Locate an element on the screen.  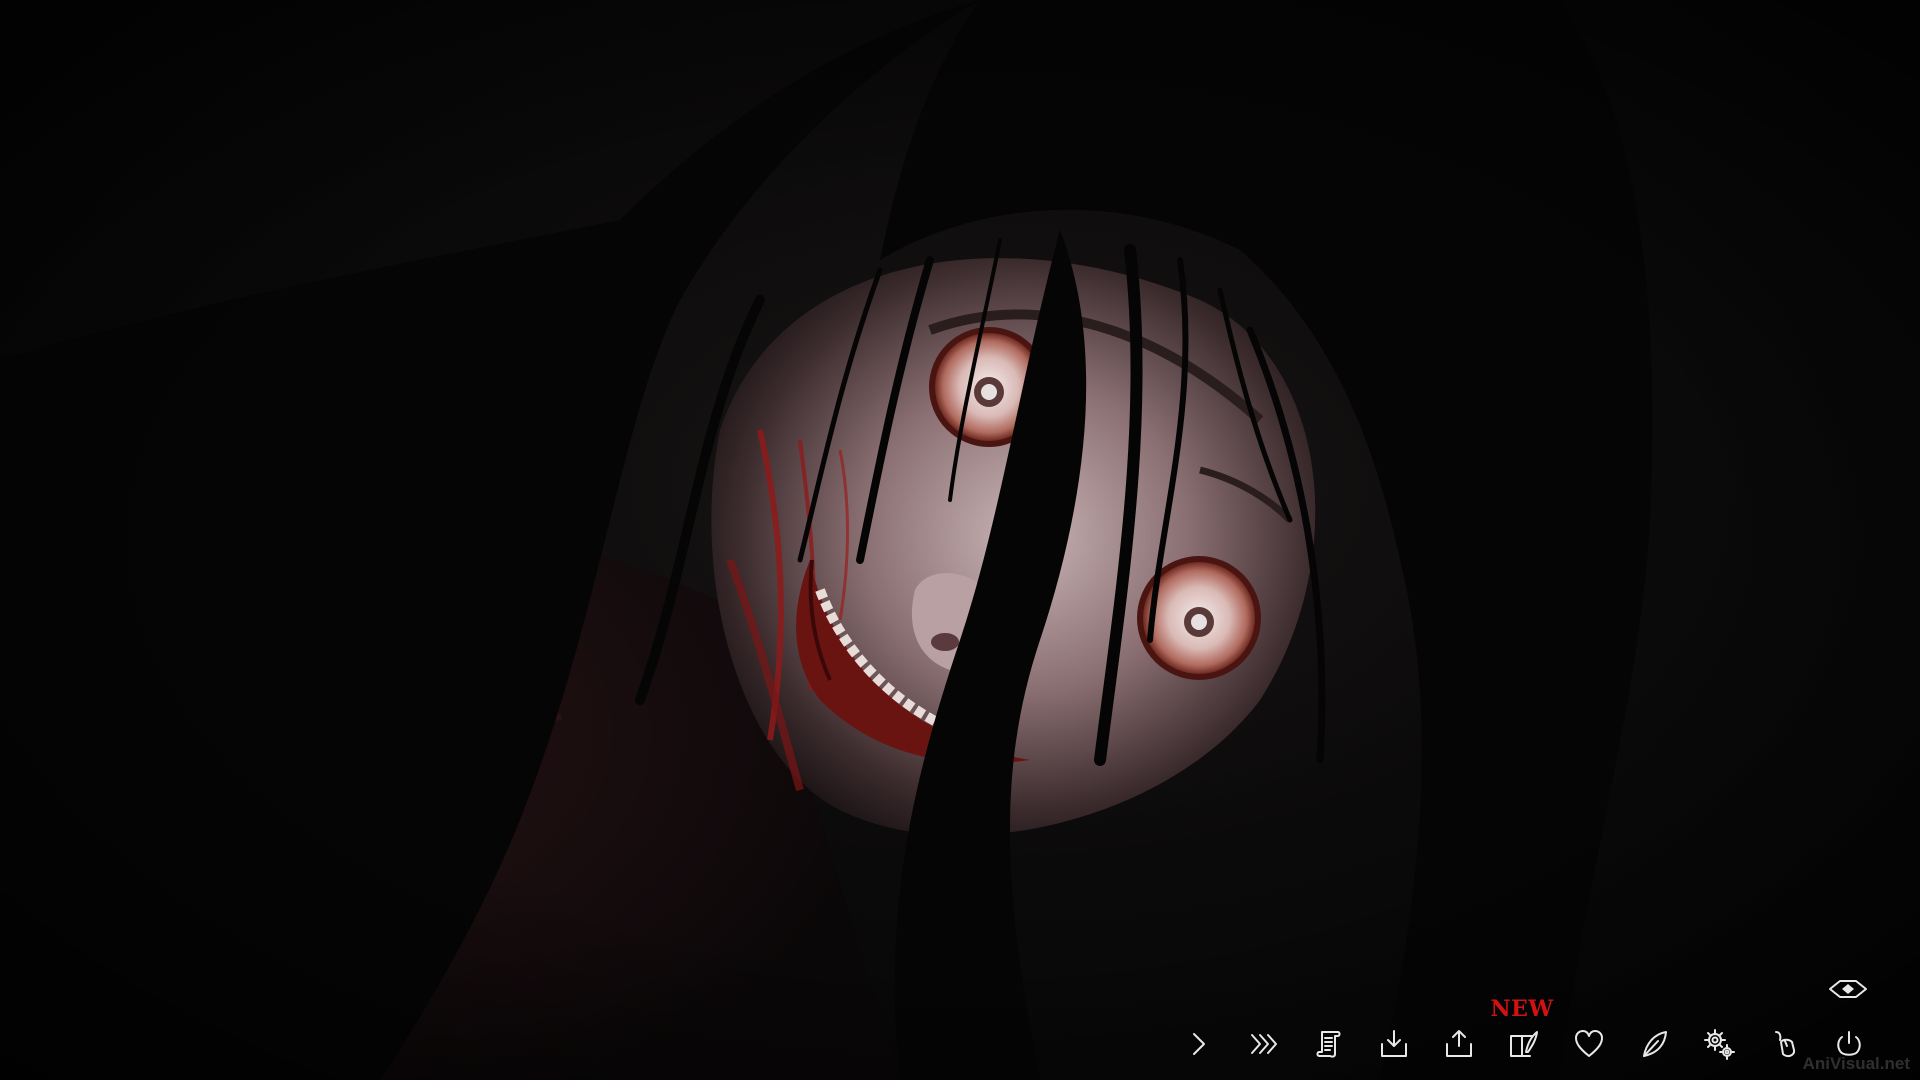
extras-button is located at coordinates (1524, 1043).